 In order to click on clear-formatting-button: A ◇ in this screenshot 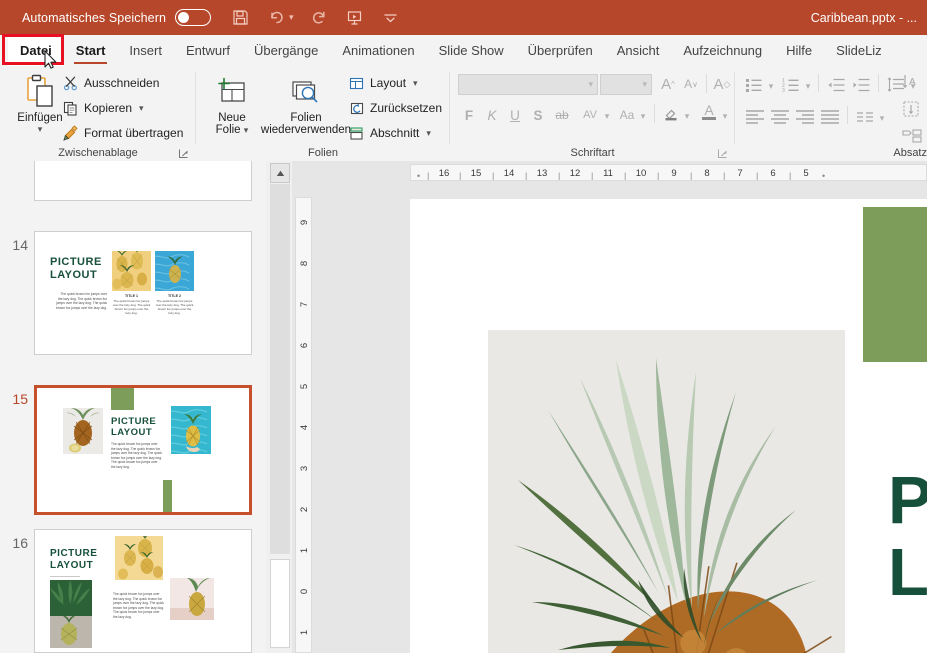, I will do `click(722, 84)`.